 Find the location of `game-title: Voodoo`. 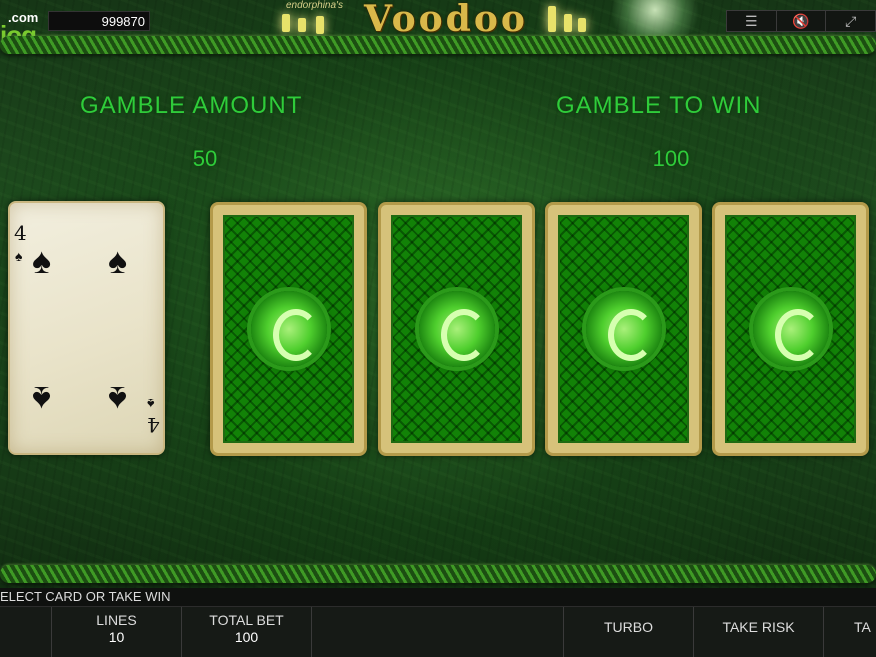

game-title: Voodoo is located at coordinates (446, 20).